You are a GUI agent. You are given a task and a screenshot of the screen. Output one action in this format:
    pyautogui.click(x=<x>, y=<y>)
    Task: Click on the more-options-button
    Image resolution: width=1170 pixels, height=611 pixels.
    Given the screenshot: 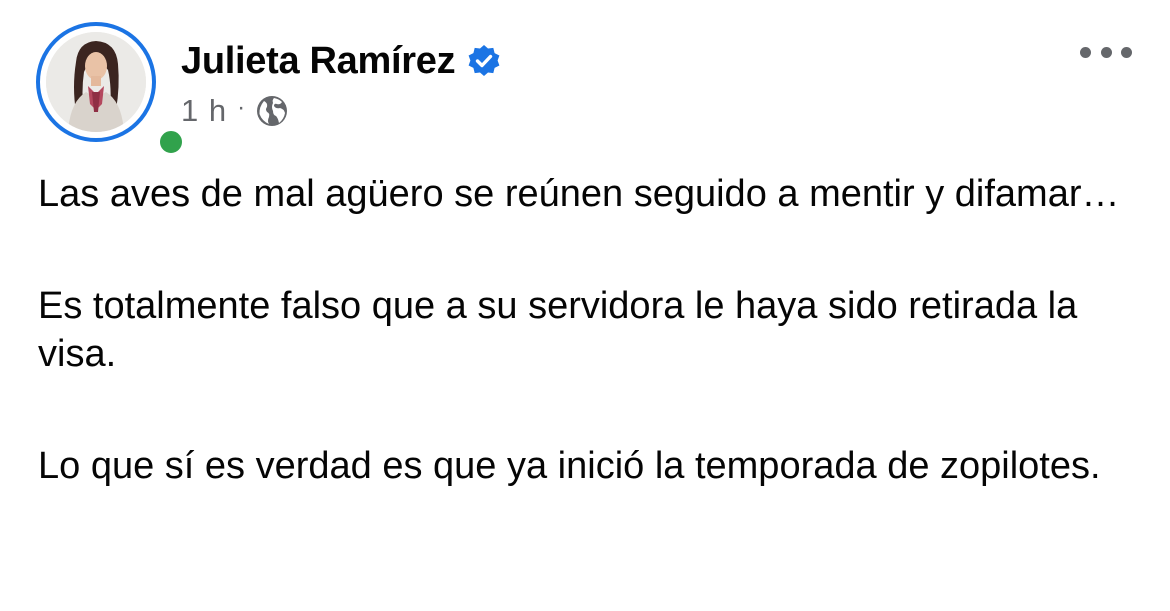 What is the action you would take?
    pyautogui.click(x=1106, y=52)
    